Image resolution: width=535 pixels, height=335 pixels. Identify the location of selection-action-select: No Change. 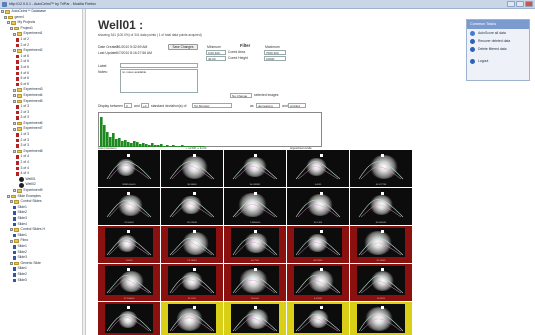
(241, 95).